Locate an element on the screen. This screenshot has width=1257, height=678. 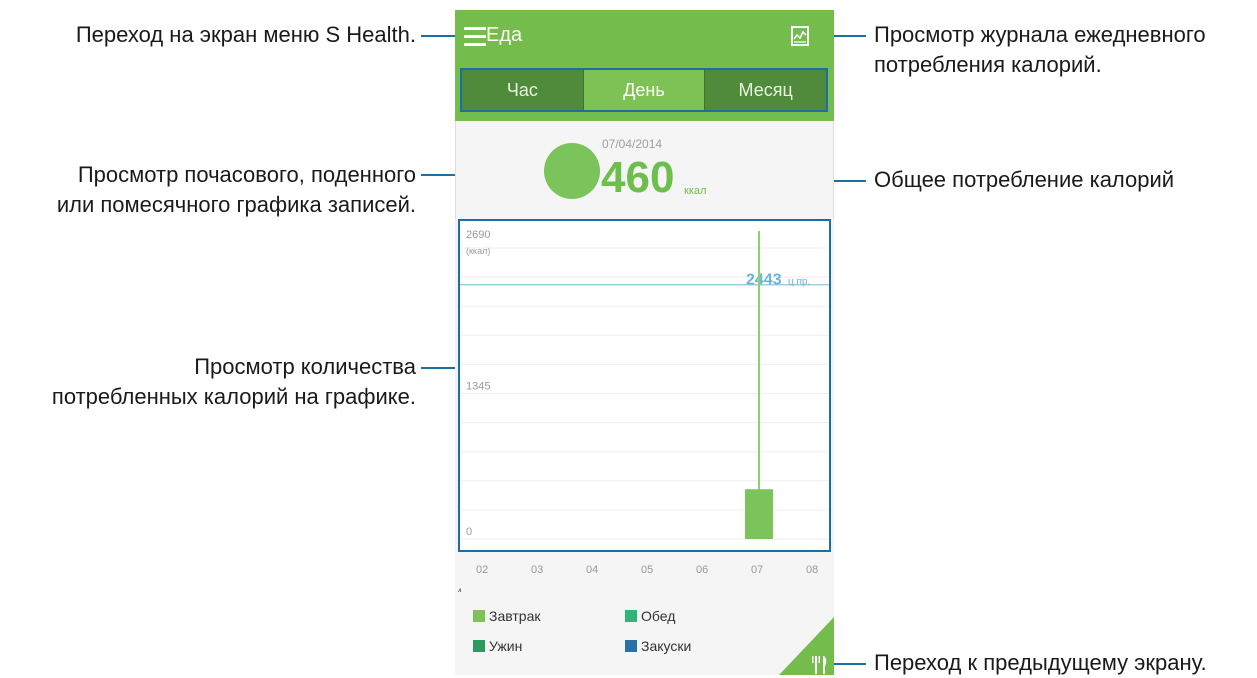
period-tabs-bar: Час День Месяц is located at coordinates (644, 93).